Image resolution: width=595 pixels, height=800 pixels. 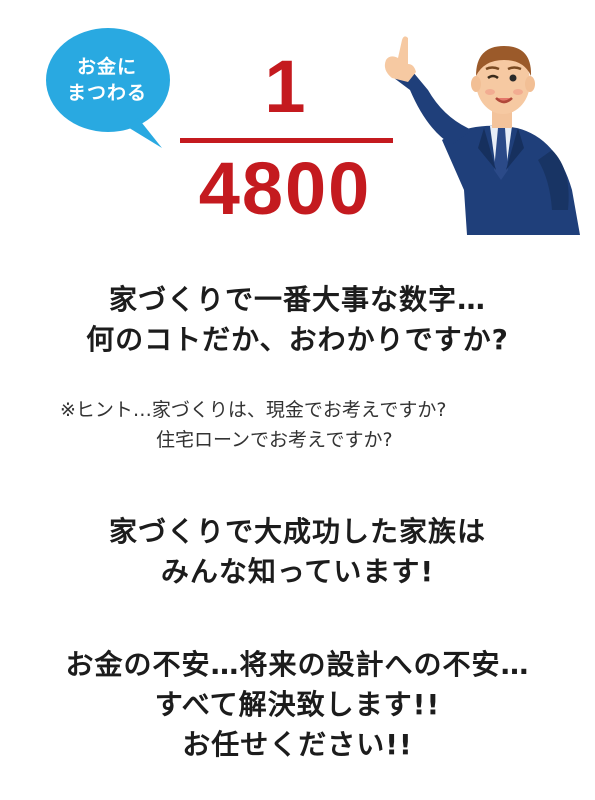 I want to click on answer-line-1: 家づくりで大成功した家族は, so click(x=297, y=531).